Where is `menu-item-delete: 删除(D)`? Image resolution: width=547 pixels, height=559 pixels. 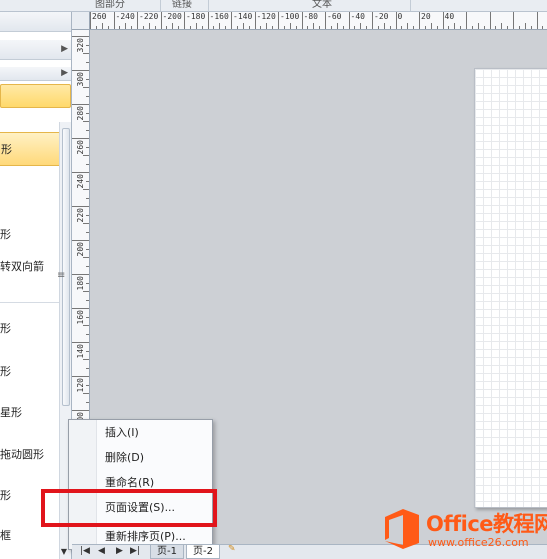
menu-item-delete: 删除(D) is located at coordinates (124, 458).